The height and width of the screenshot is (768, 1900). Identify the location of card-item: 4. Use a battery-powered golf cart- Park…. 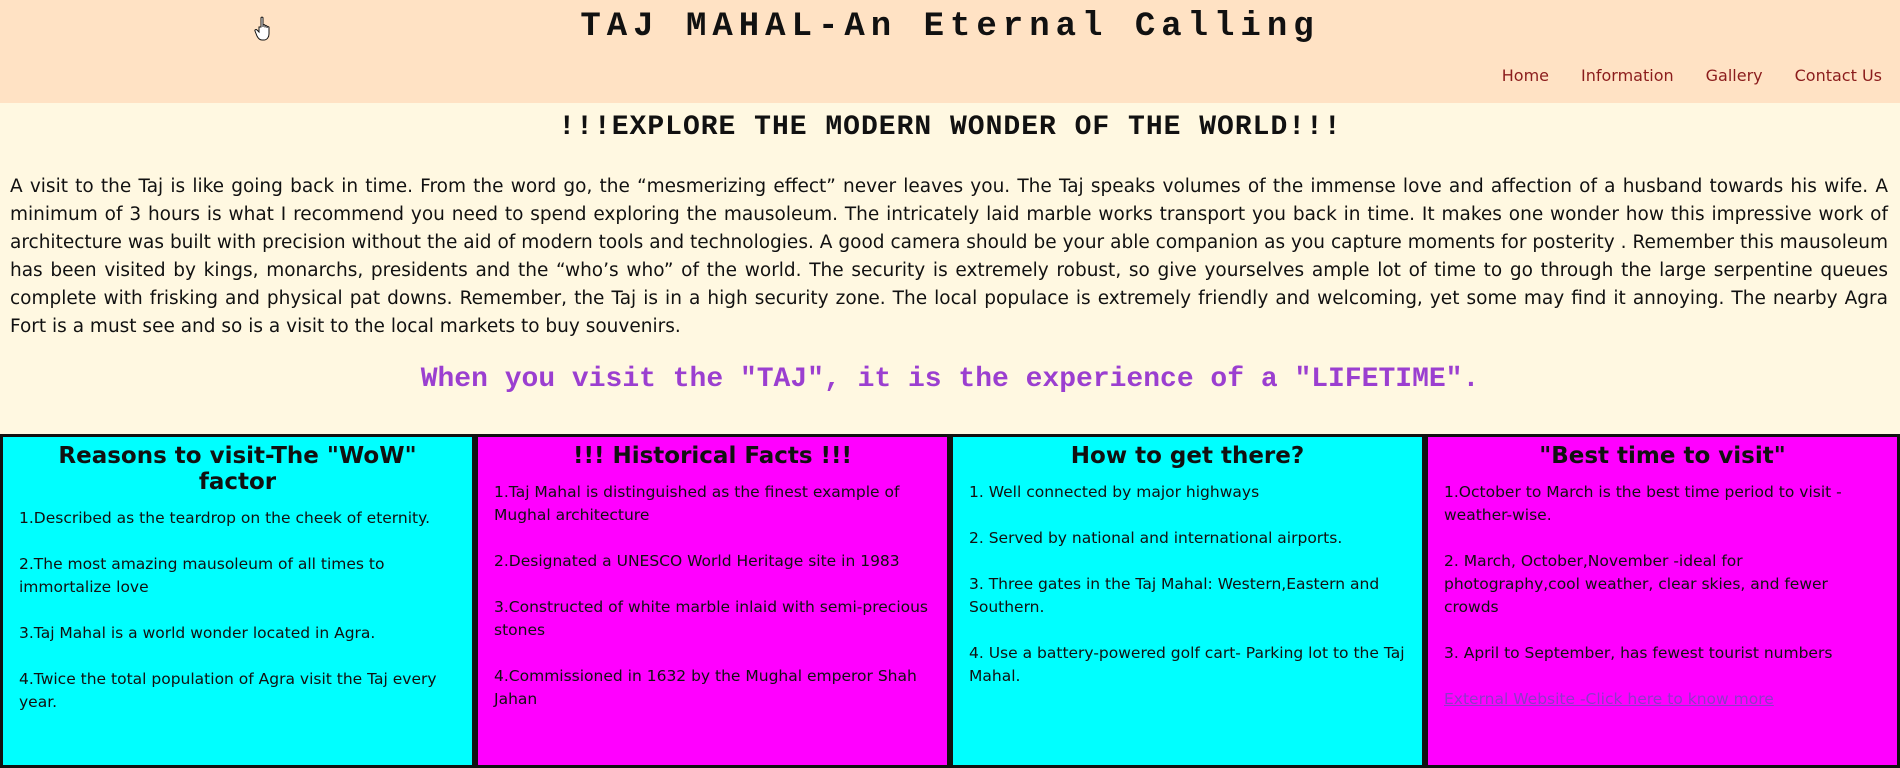
(1187, 664).